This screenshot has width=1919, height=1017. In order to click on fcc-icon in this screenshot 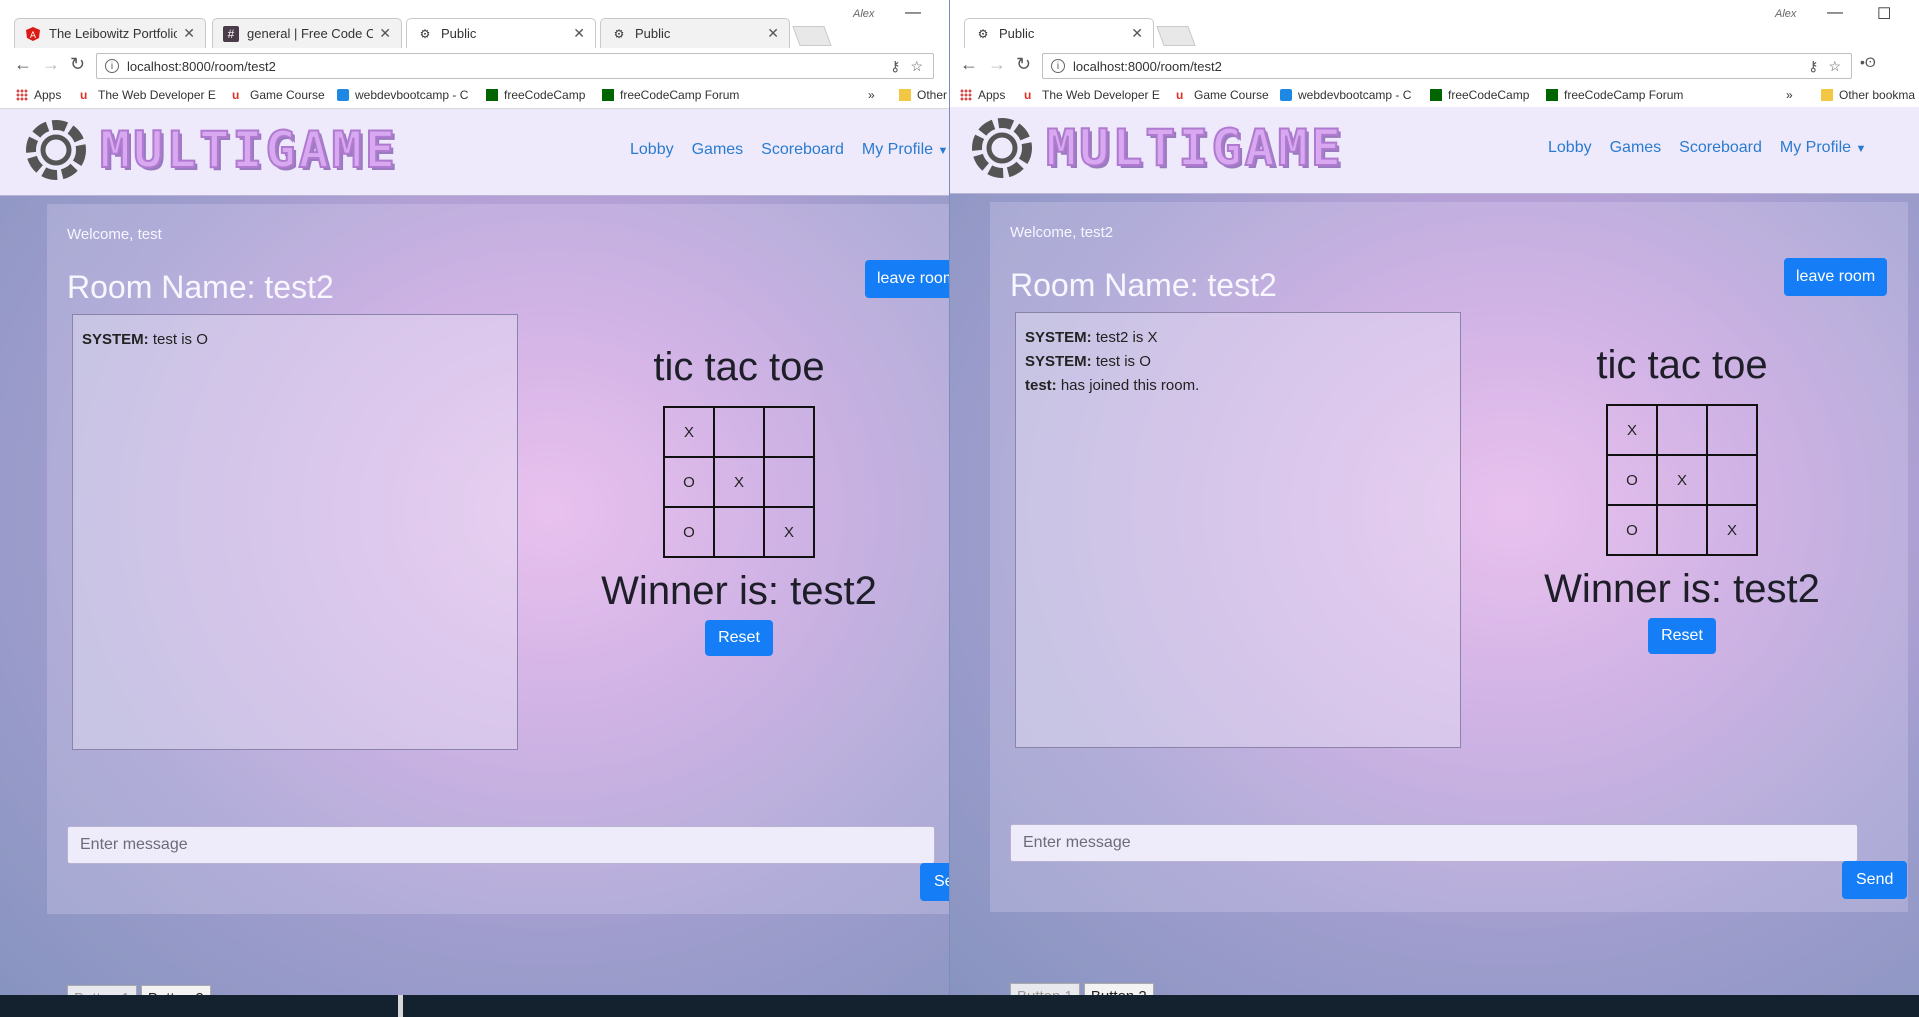, I will do `click(608, 95)`.